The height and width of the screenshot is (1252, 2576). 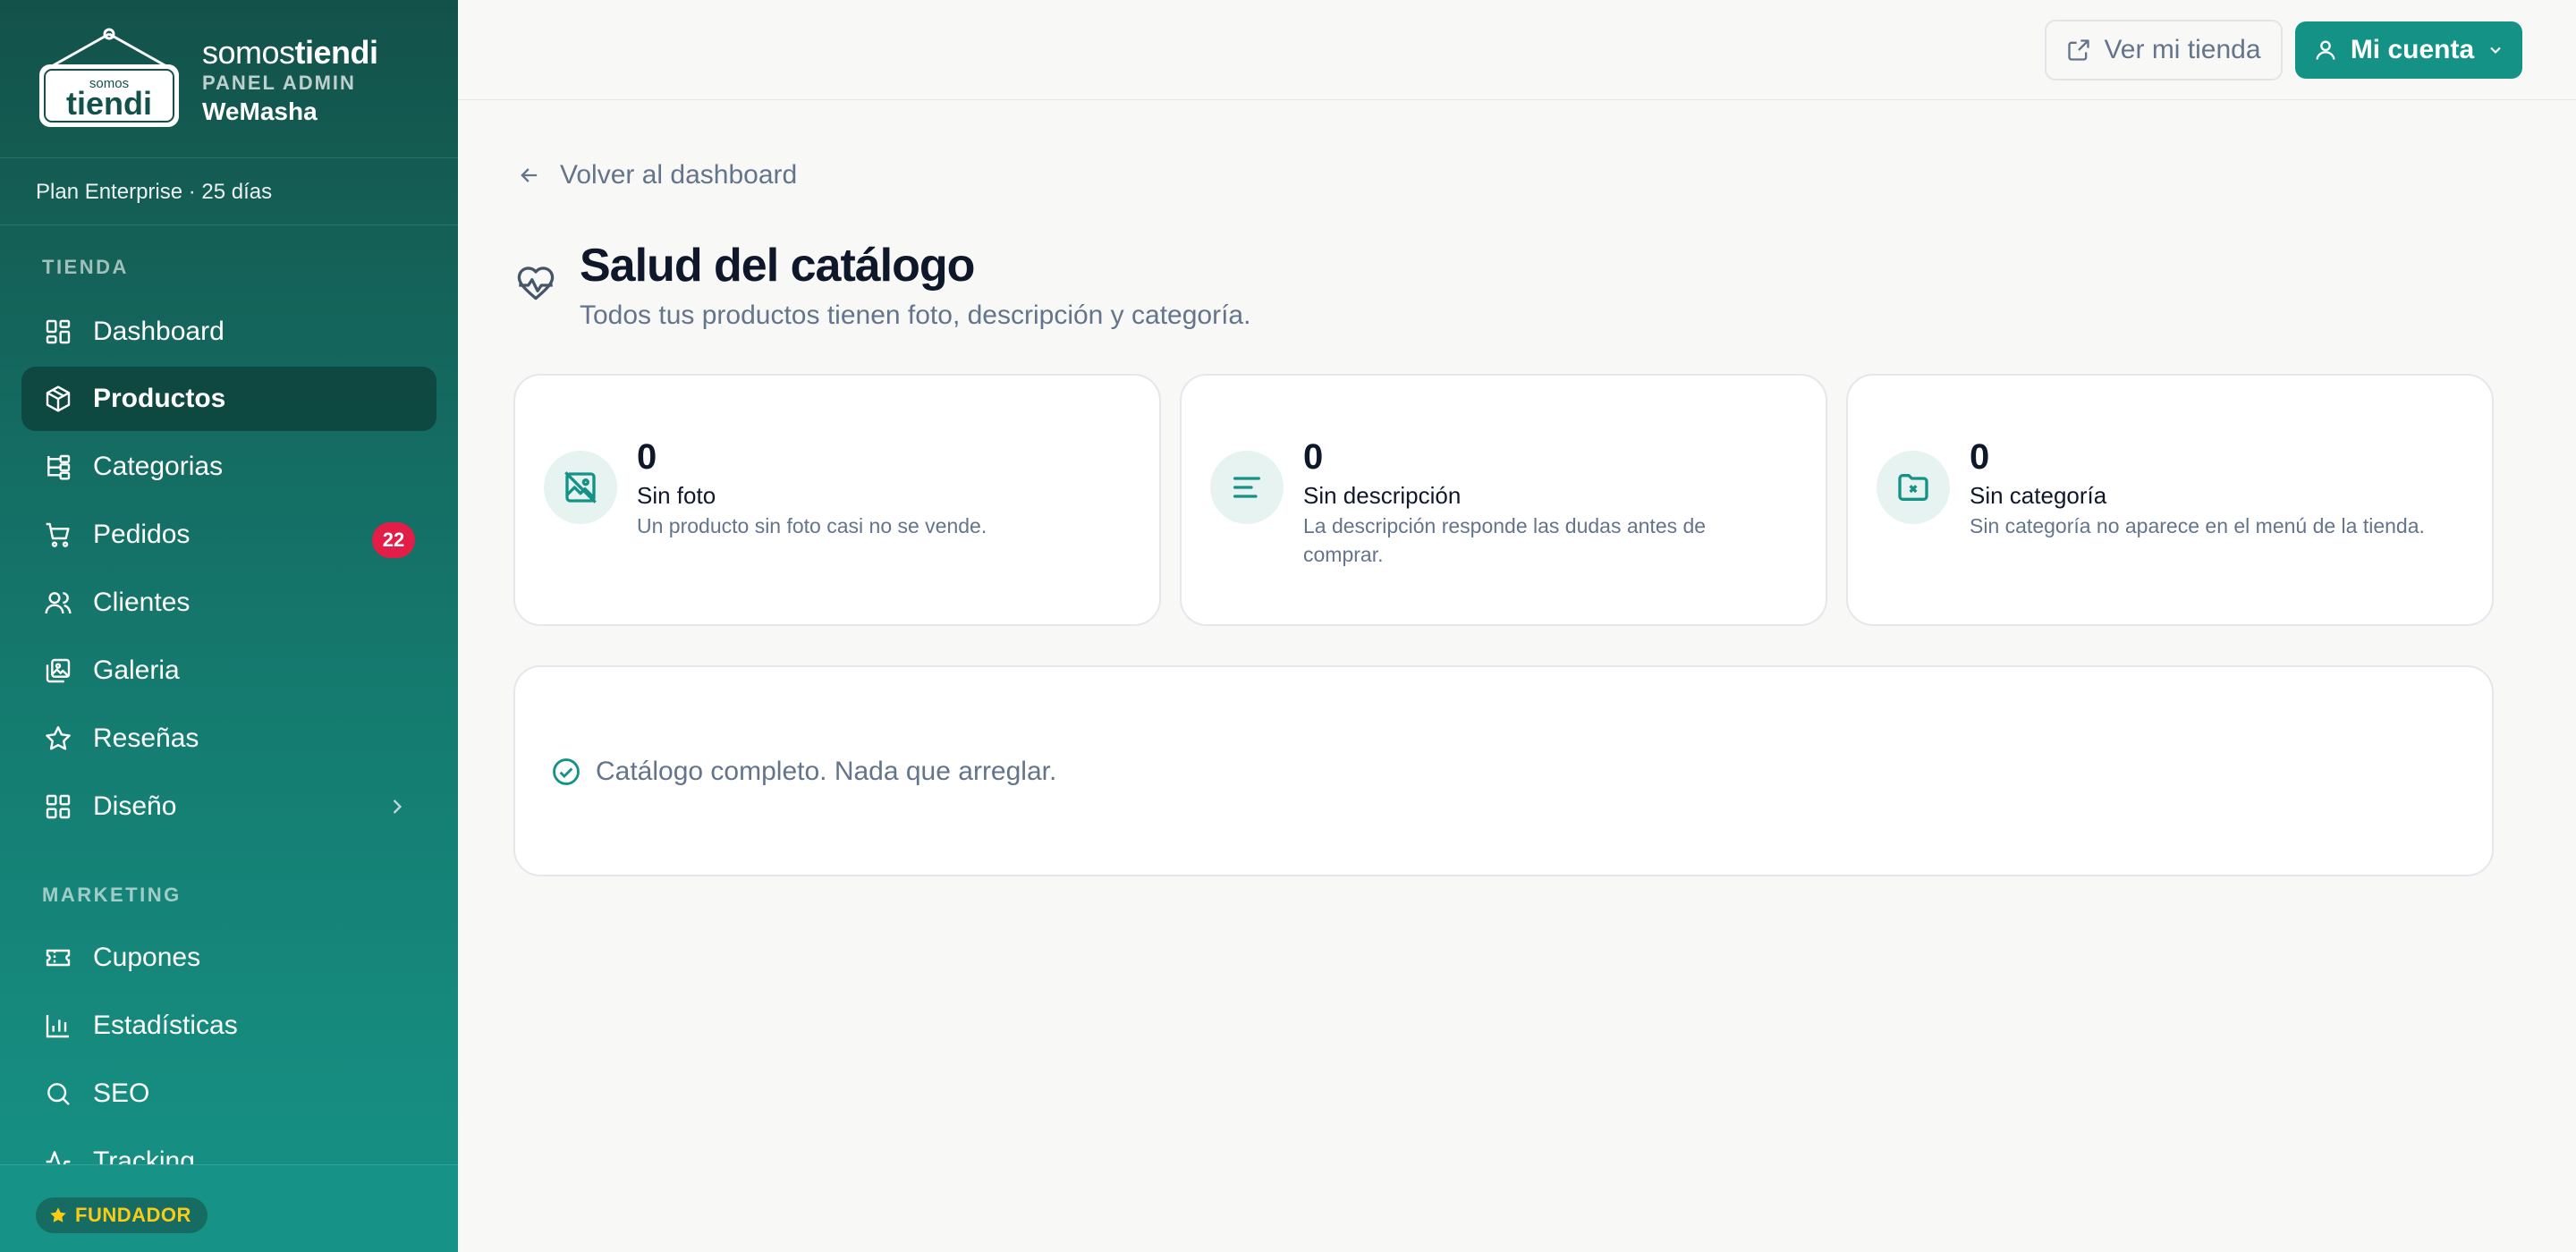 What do you see at coordinates (248, 53) in the screenshot?
I see `brand-name-light: somos` at bounding box center [248, 53].